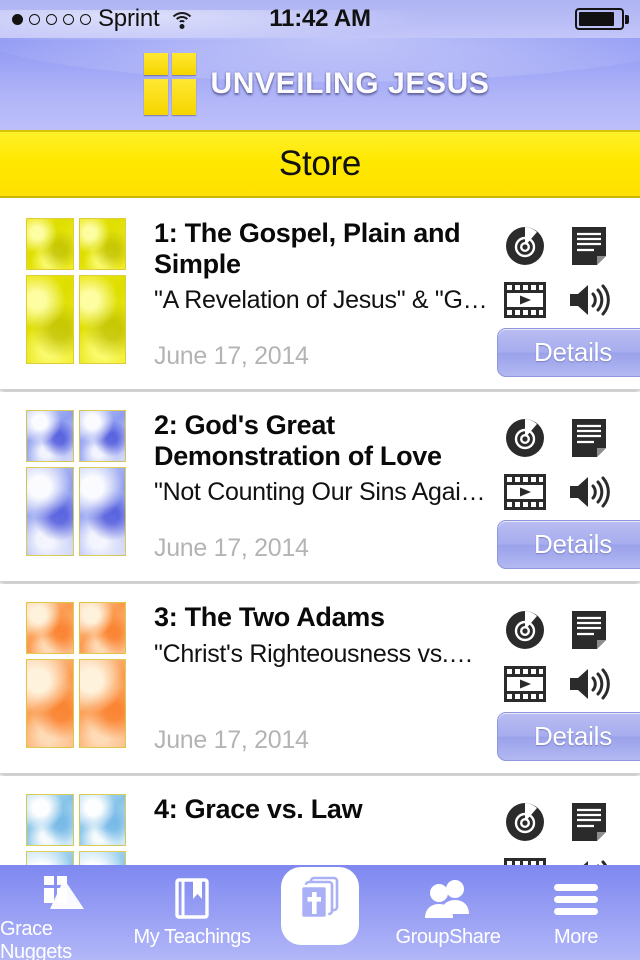 The image size is (640, 960). I want to click on app-header: UNVEILING JESUS, so click(320, 84).